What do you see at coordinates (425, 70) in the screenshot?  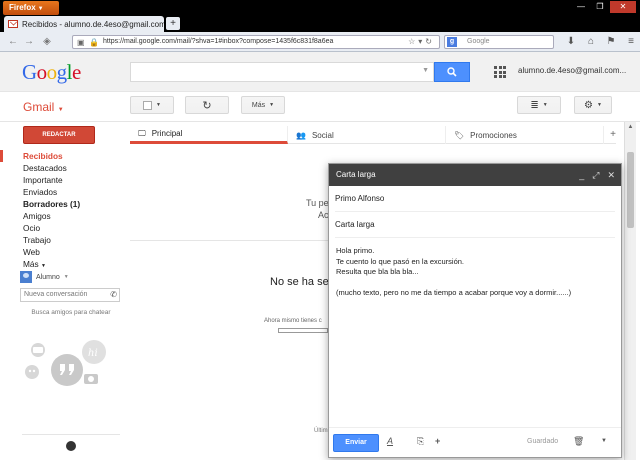 I see `search-options-icon: ▼` at bounding box center [425, 70].